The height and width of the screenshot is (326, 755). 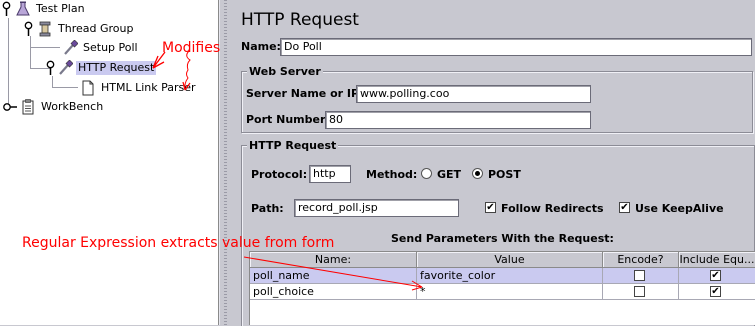 What do you see at coordinates (96, 28) in the screenshot?
I see `tree-label: Thread Group` at bounding box center [96, 28].